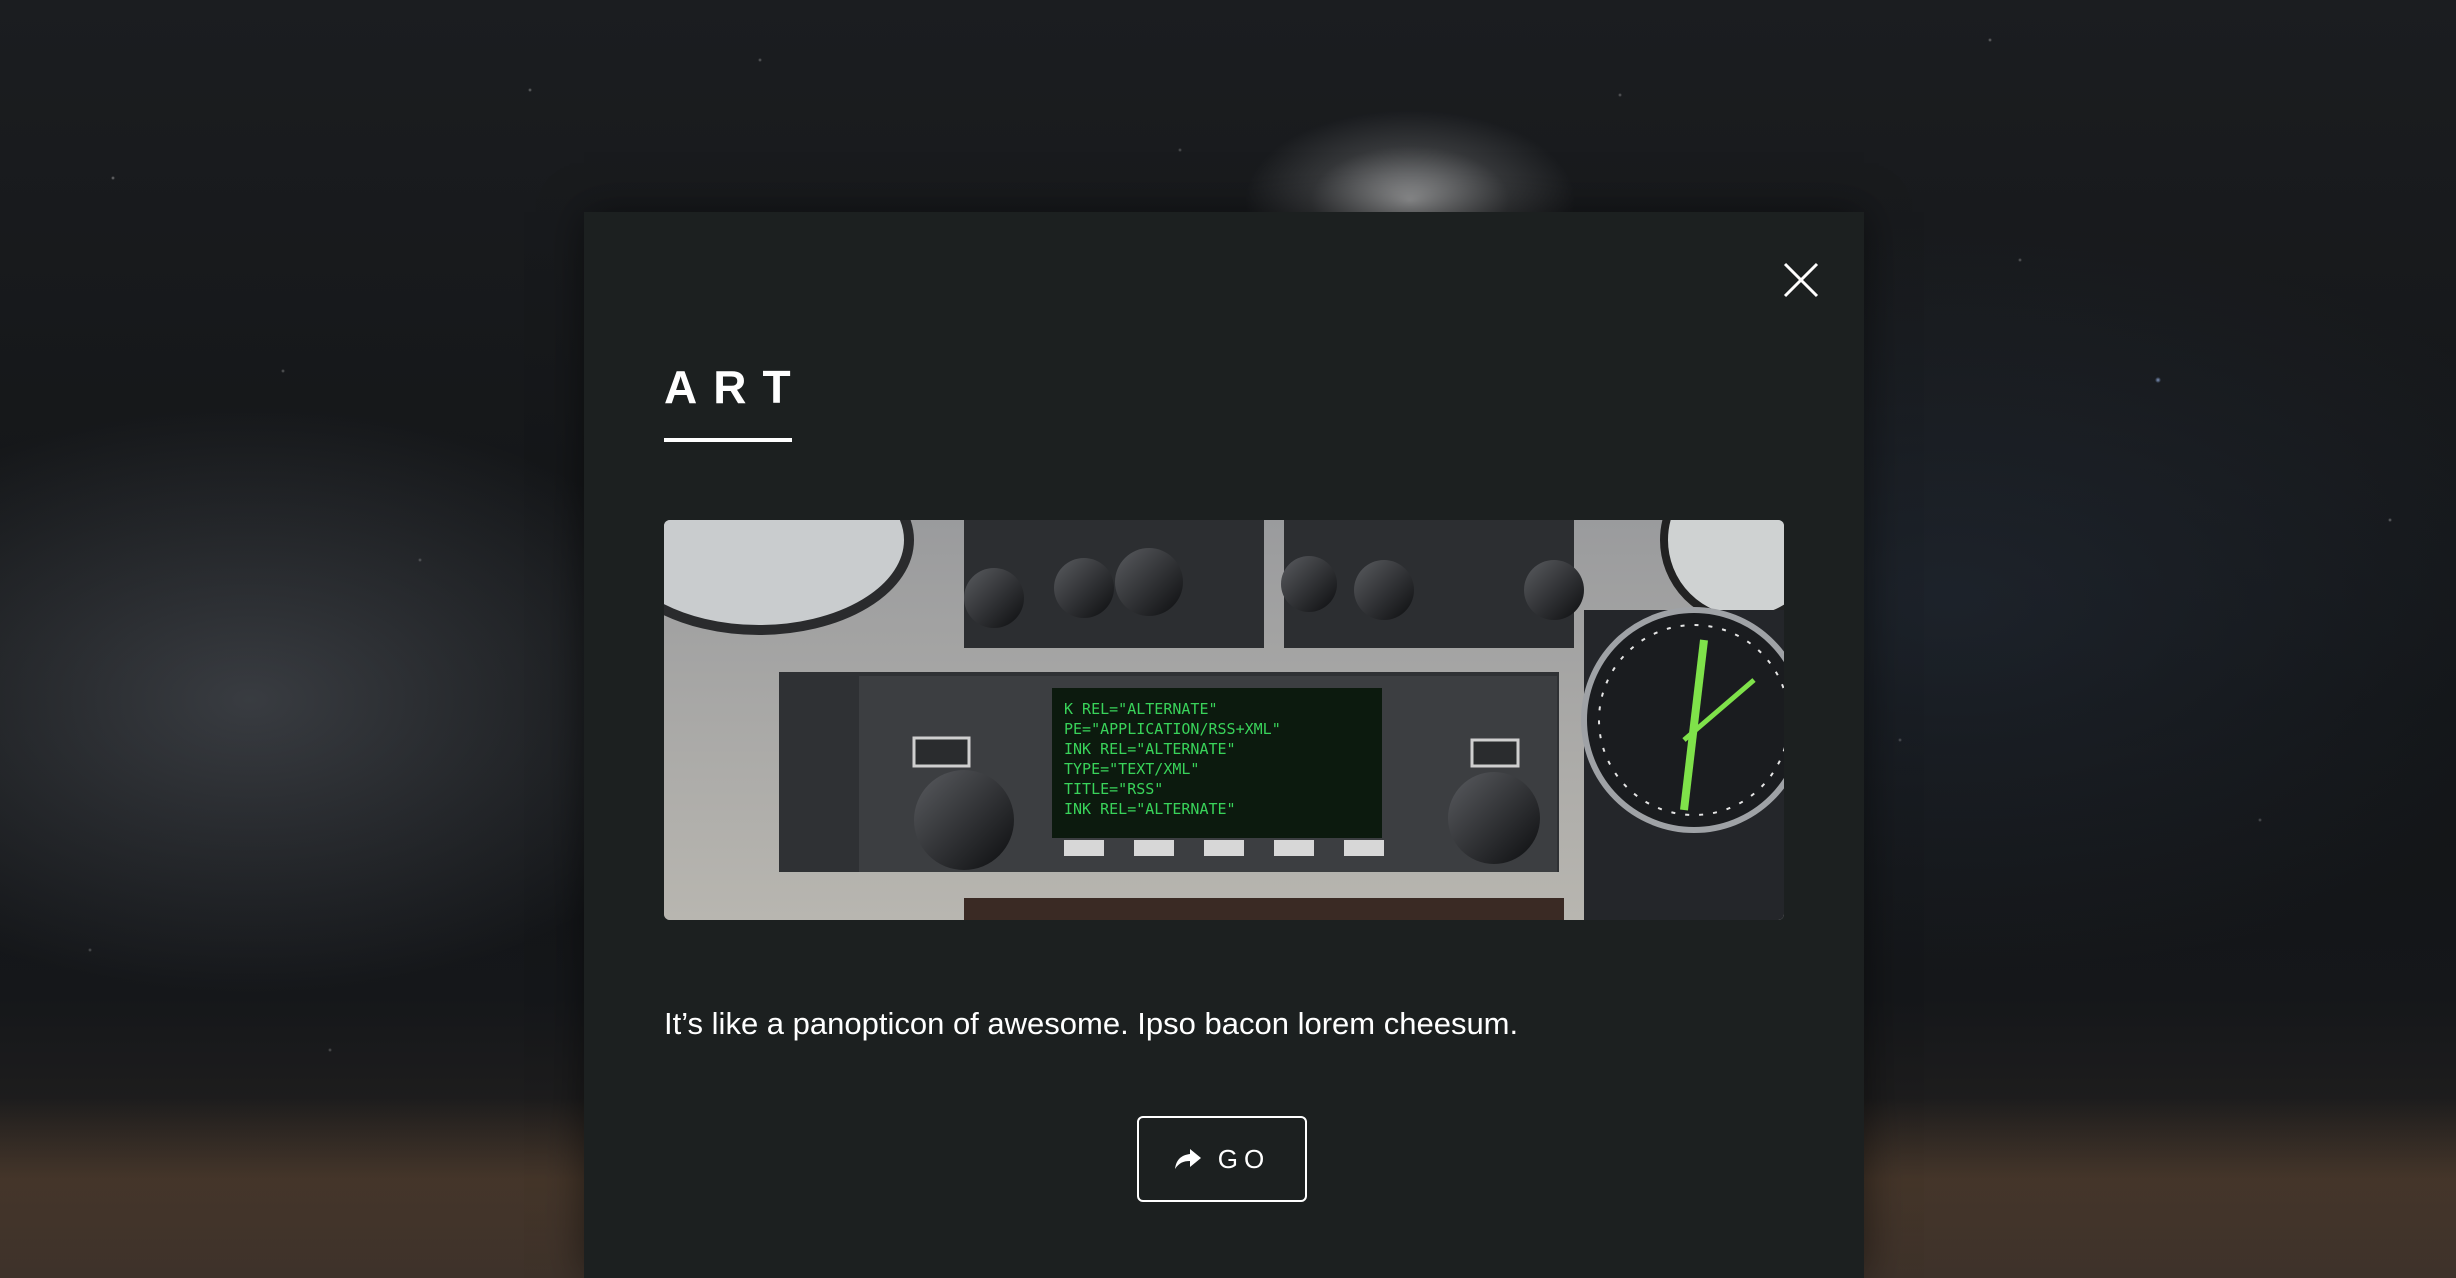  What do you see at coordinates (728, 440) in the screenshot?
I see `title-underline` at bounding box center [728, 440].